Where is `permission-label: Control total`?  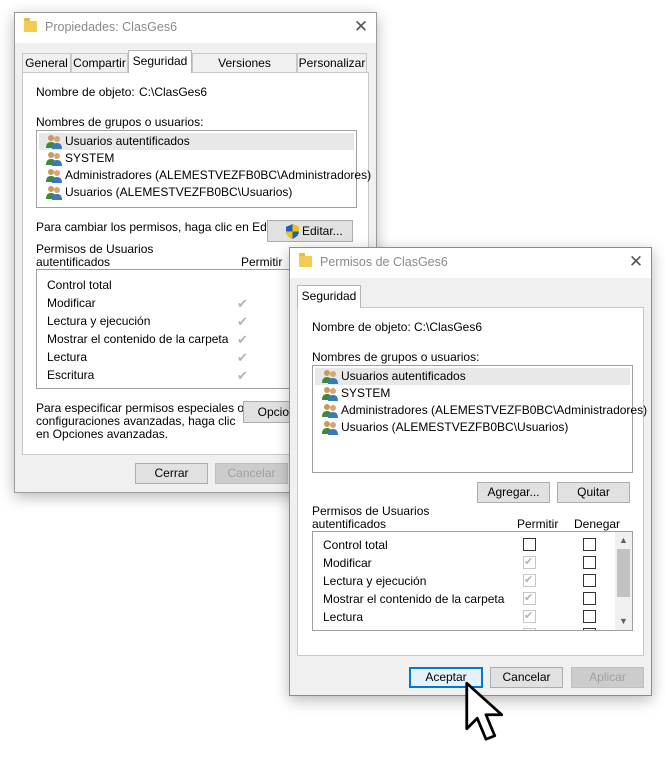
permission-label: Control total is located at coordinates (79, 285).